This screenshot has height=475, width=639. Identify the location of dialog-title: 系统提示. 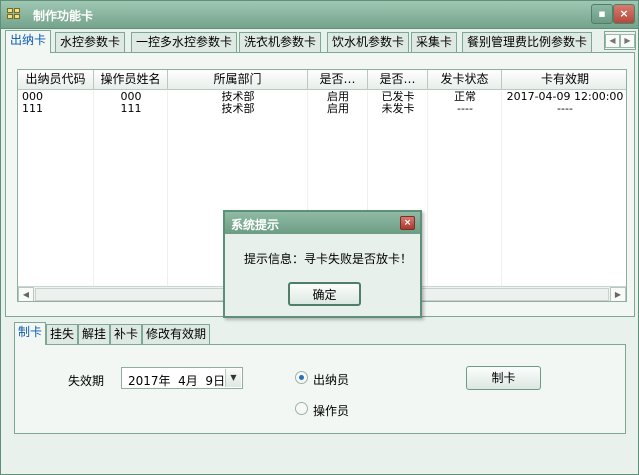
(255, 225).